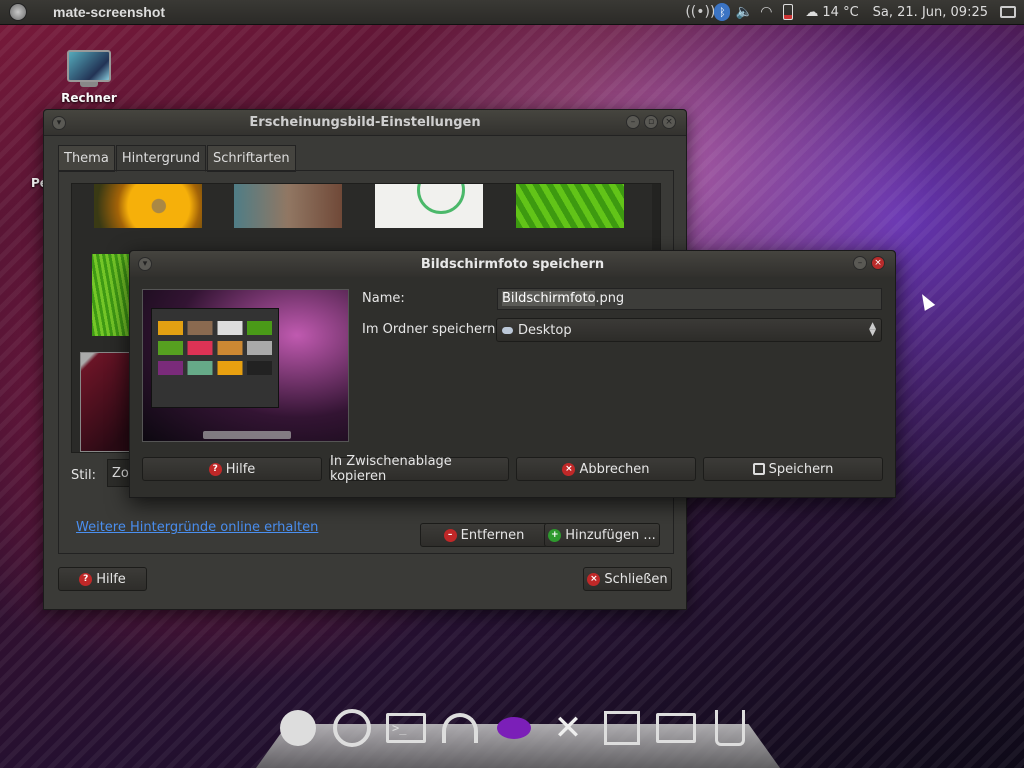 Image resolution: width=1024 pixels, height=768 pixels. I want to click on tab-background: Hintergrund, so click(160, 158).